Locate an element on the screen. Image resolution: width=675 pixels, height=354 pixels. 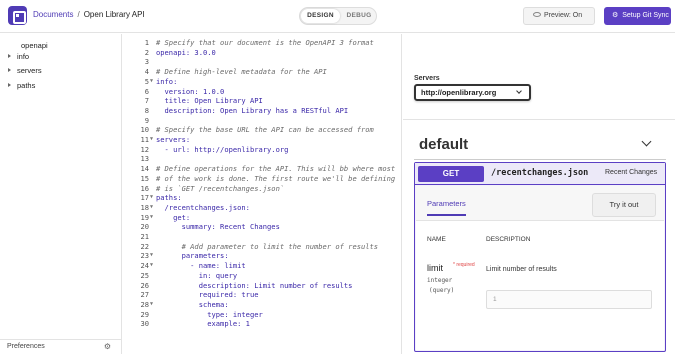
servers-label: Servers is located at coordinates (427, 78).